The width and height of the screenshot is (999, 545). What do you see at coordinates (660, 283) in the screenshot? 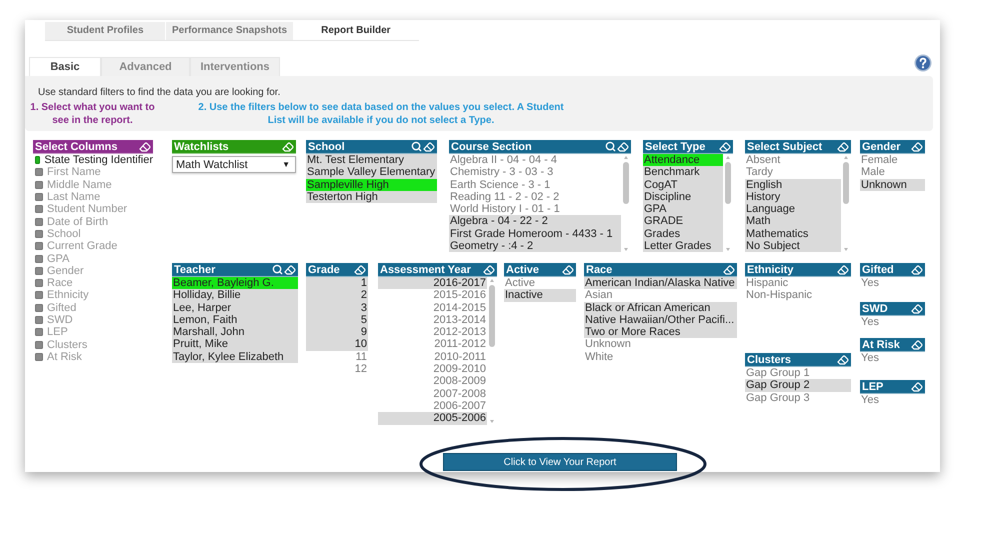
I see `filter-option: American Indian/Alaska Native` at bounding box center [660, 283].